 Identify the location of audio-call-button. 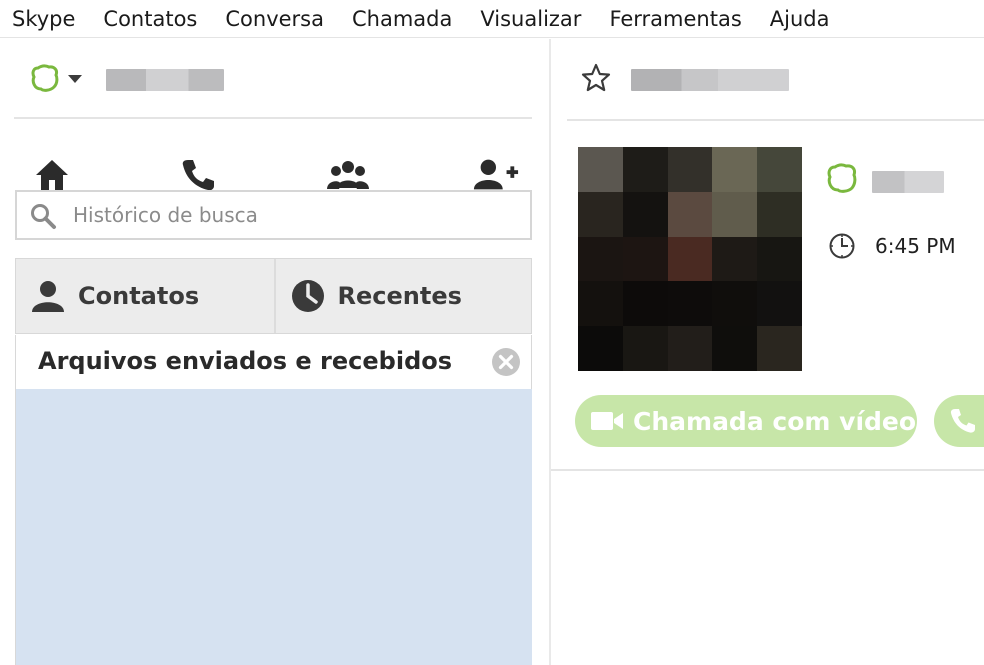
(959, 421).